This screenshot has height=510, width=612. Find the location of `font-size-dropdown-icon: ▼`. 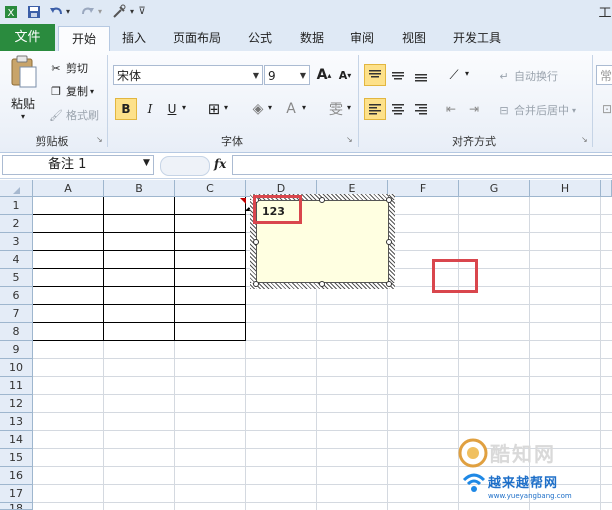

font-size-dropdown-icon: ▼ is located at coordinates (302, 75).